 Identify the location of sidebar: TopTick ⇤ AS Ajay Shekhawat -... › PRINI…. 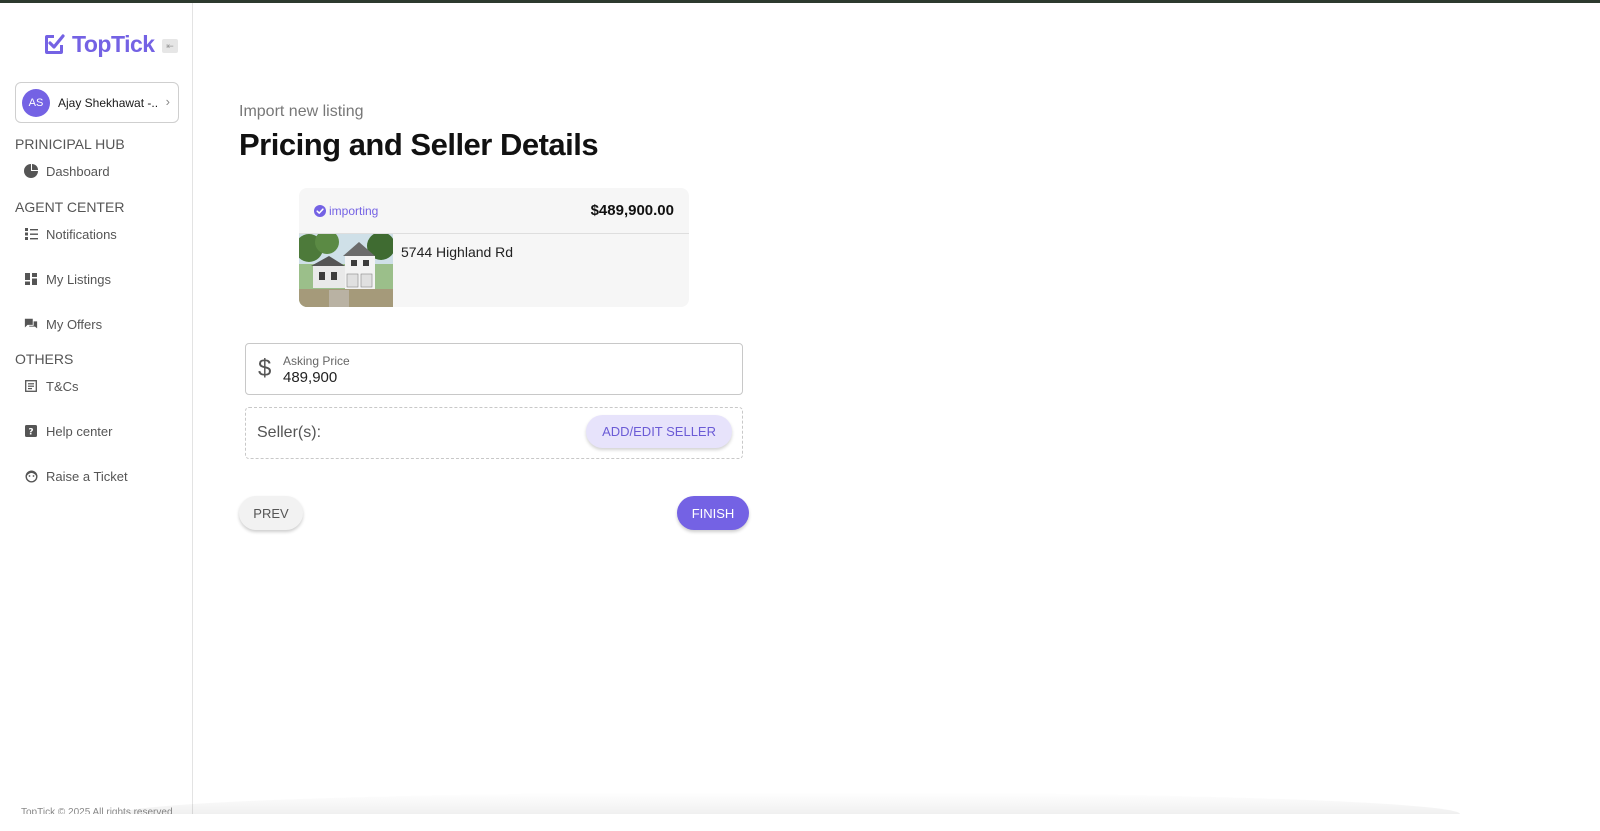
(96, 410).